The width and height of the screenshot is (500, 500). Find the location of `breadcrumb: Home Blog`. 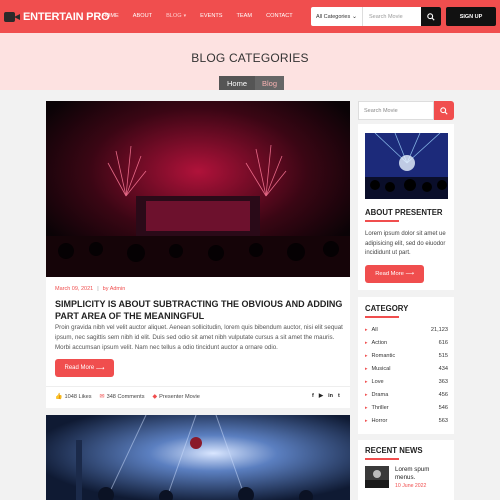

breadcrumb: Home Blog is located at coordinates (252, 83).